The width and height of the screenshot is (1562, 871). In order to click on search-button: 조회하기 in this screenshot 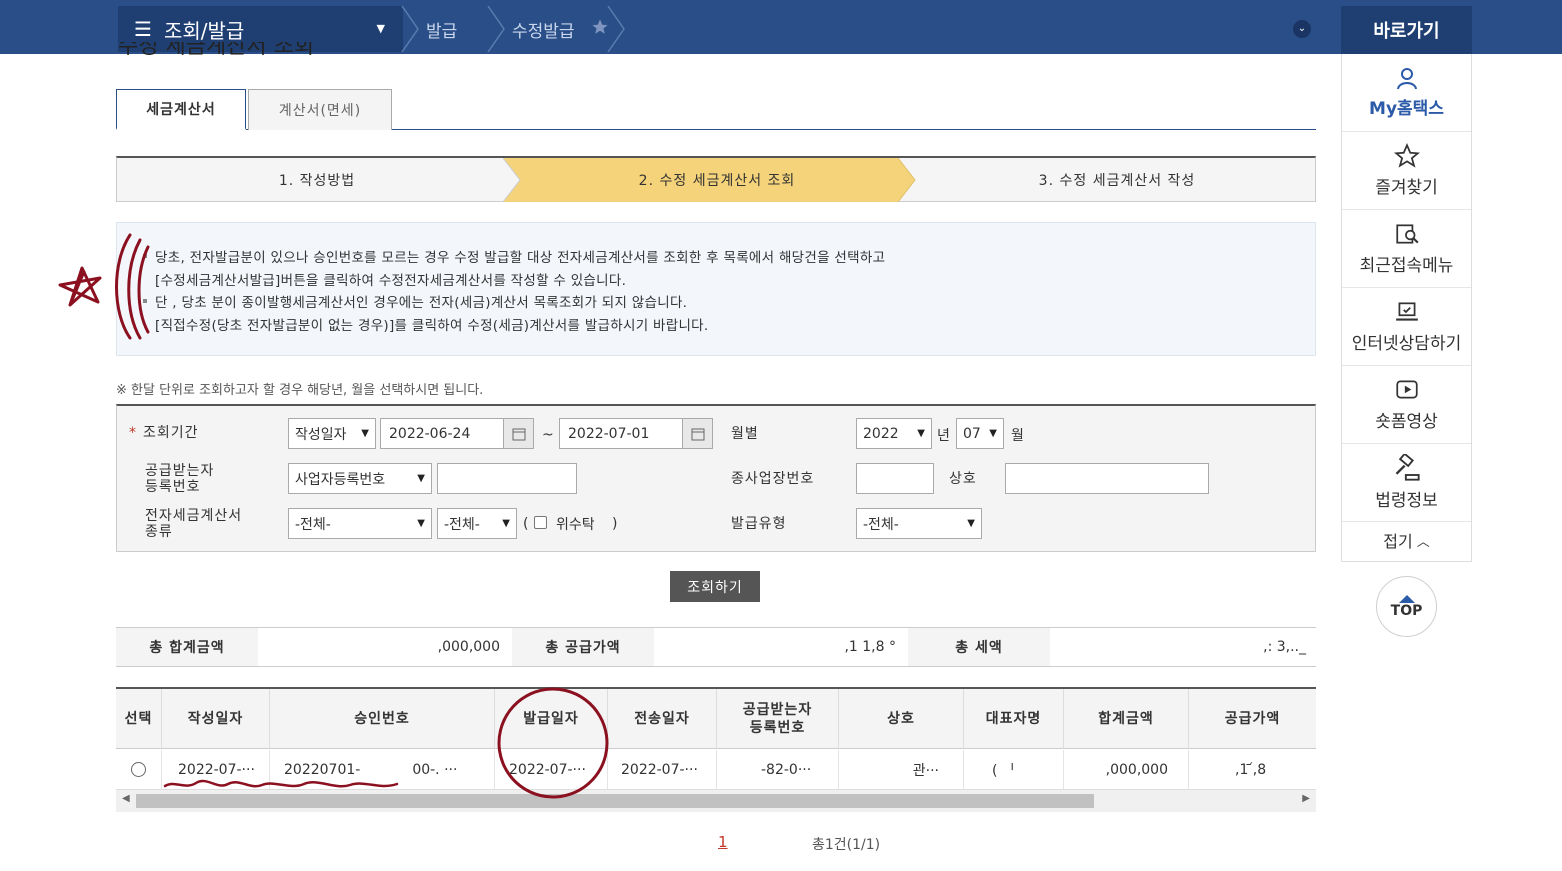, I will do `click(715, 586)`.